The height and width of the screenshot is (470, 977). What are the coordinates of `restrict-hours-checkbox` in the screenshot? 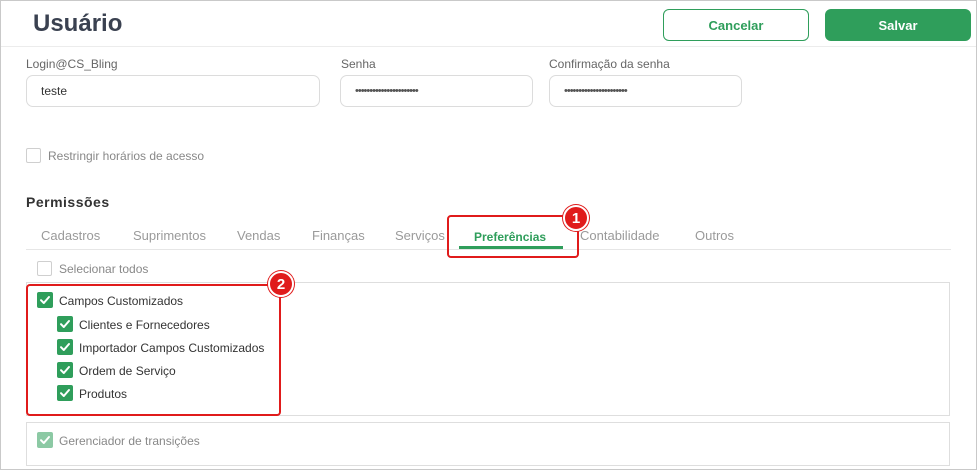 It's located at (33, 155).